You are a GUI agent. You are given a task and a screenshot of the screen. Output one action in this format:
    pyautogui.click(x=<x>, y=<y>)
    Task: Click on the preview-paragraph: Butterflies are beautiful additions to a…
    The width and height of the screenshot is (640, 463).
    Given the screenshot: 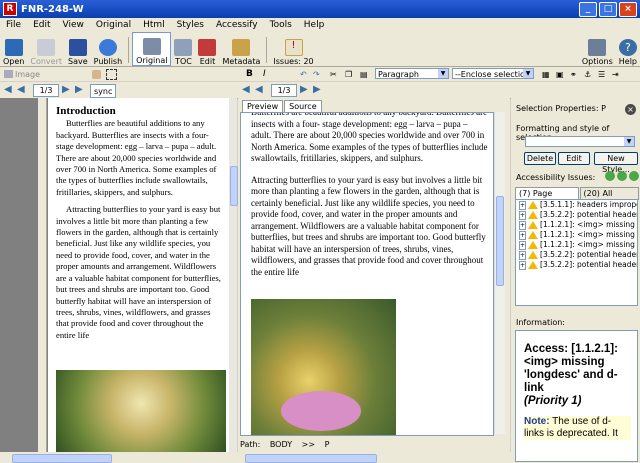 What is the action you would take?
    pyautogui.click(x=370, y=139)
    